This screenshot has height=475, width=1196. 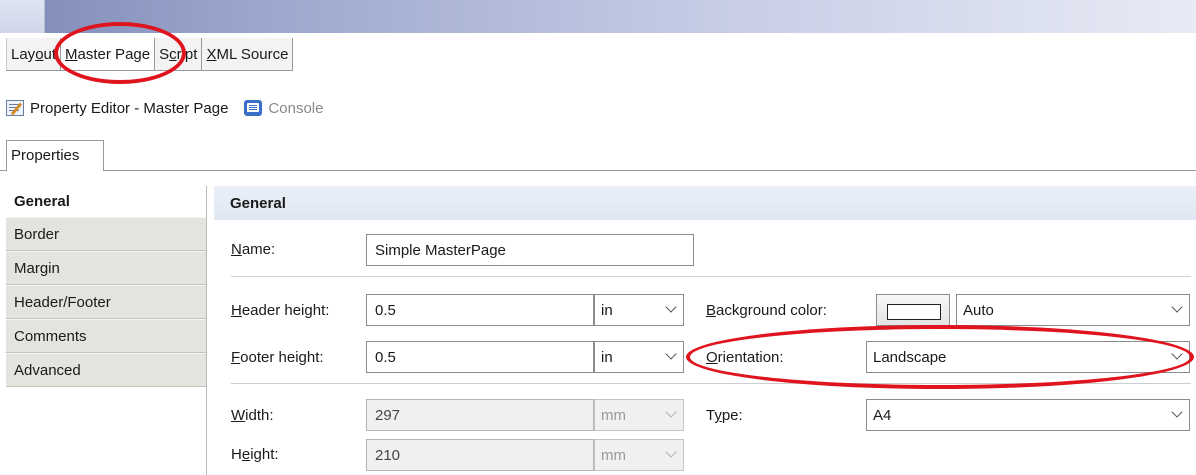 I want to click on header-height-unit: in, so click(x=607, y=310).